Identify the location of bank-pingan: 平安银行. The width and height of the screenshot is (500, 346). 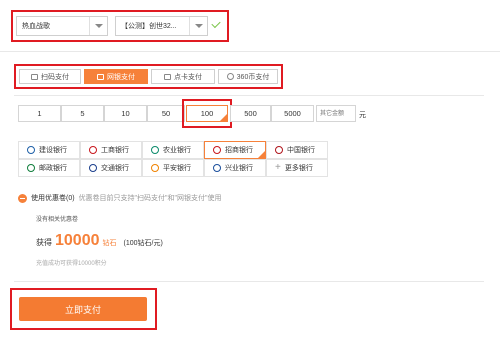
(173, 168).